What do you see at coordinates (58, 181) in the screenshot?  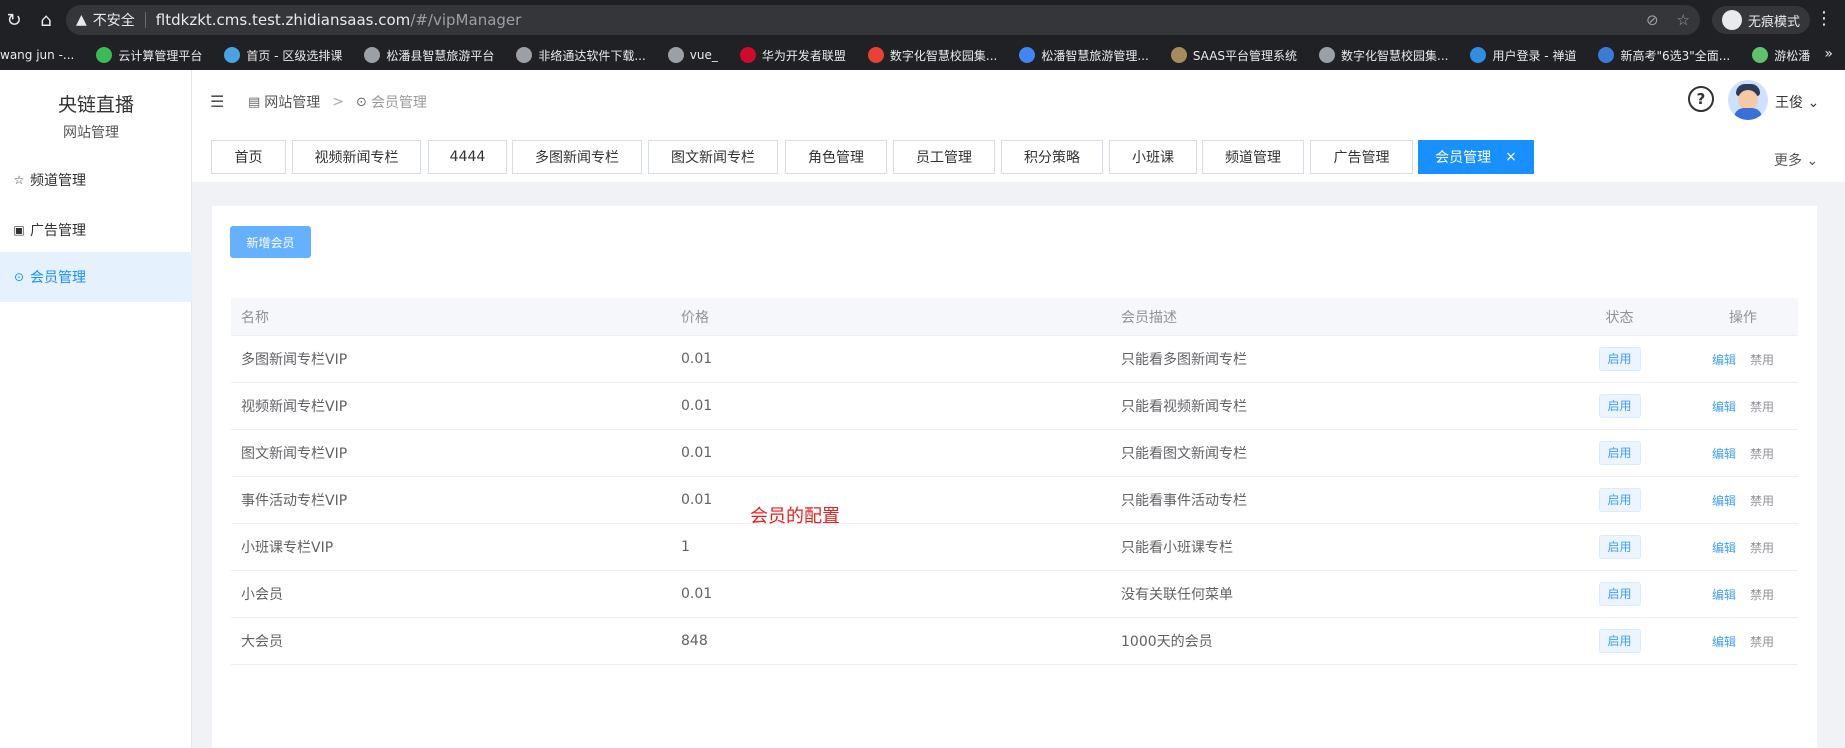 I see `sidebar-item-label: 频道管理` at bounding box center [58, 181].